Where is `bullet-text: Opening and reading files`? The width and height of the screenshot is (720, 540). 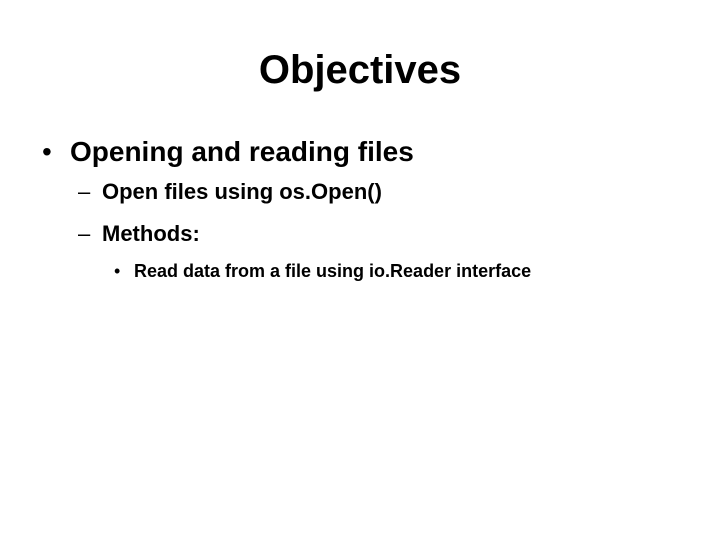
bullet-text: Opening and reading files is located at coordinates (242, 151).